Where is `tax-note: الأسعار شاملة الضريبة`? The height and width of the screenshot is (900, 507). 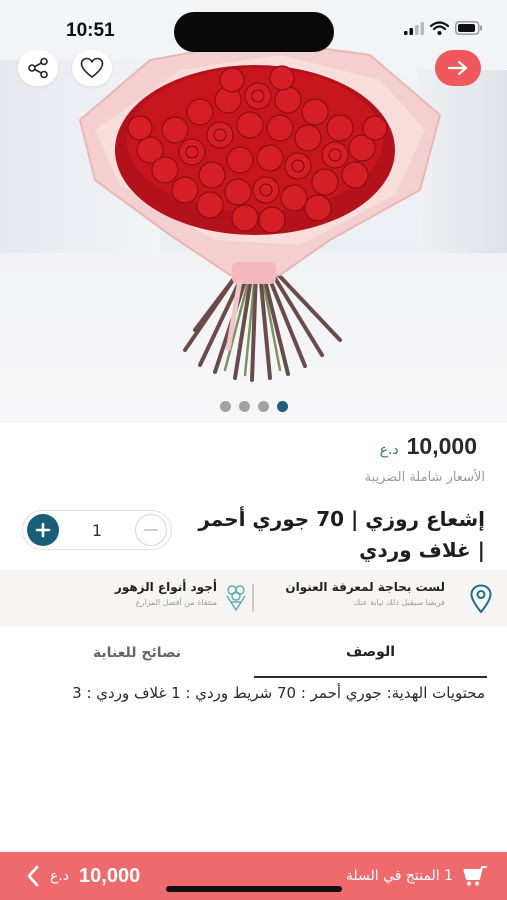
tax-note: الأسعار شاملة الضريبة is located at coordinates (424, 477).